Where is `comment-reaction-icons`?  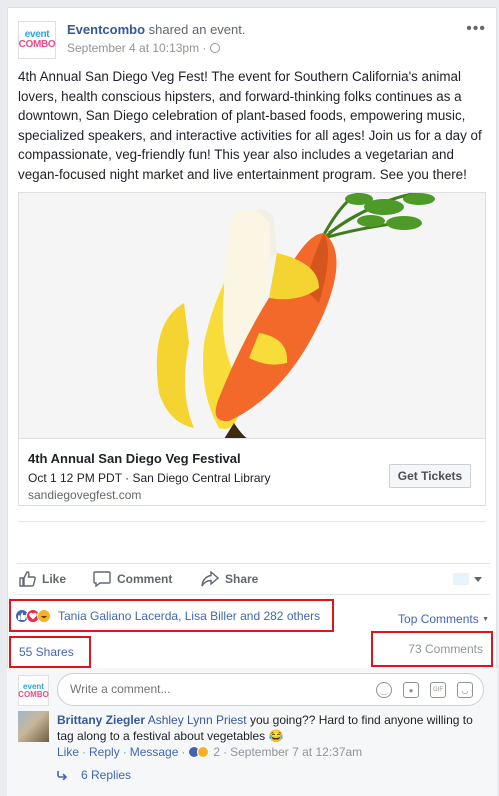
comment-reaction-icons is located at coordinates (199, 752).